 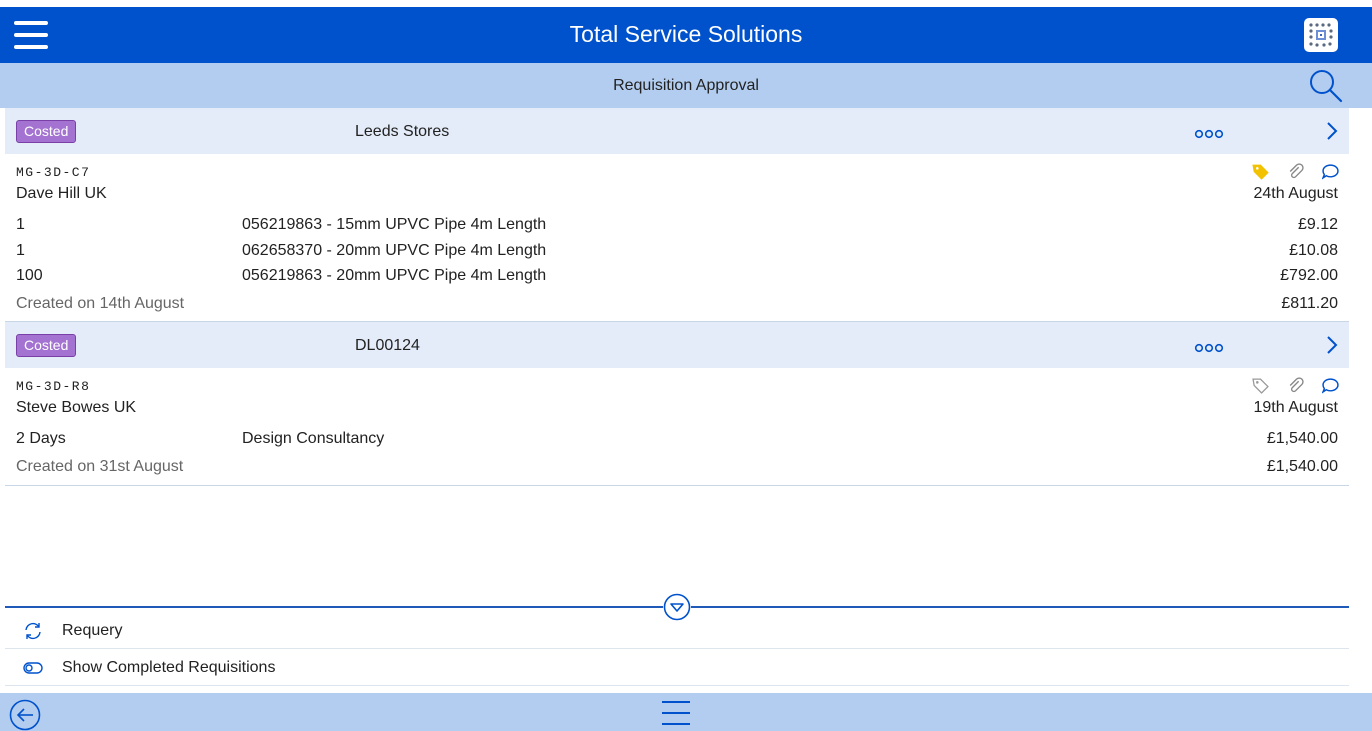 I want to click on requisition-code: MG-3D-R8, so click(x=53, y=386).